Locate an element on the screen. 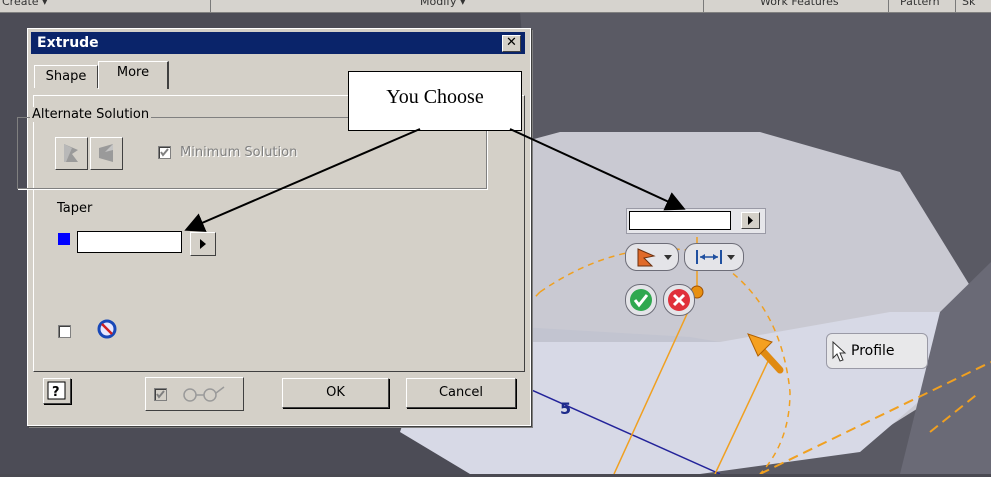 The image size is (991, 477). check-icon is located at coordinates (641, 300).